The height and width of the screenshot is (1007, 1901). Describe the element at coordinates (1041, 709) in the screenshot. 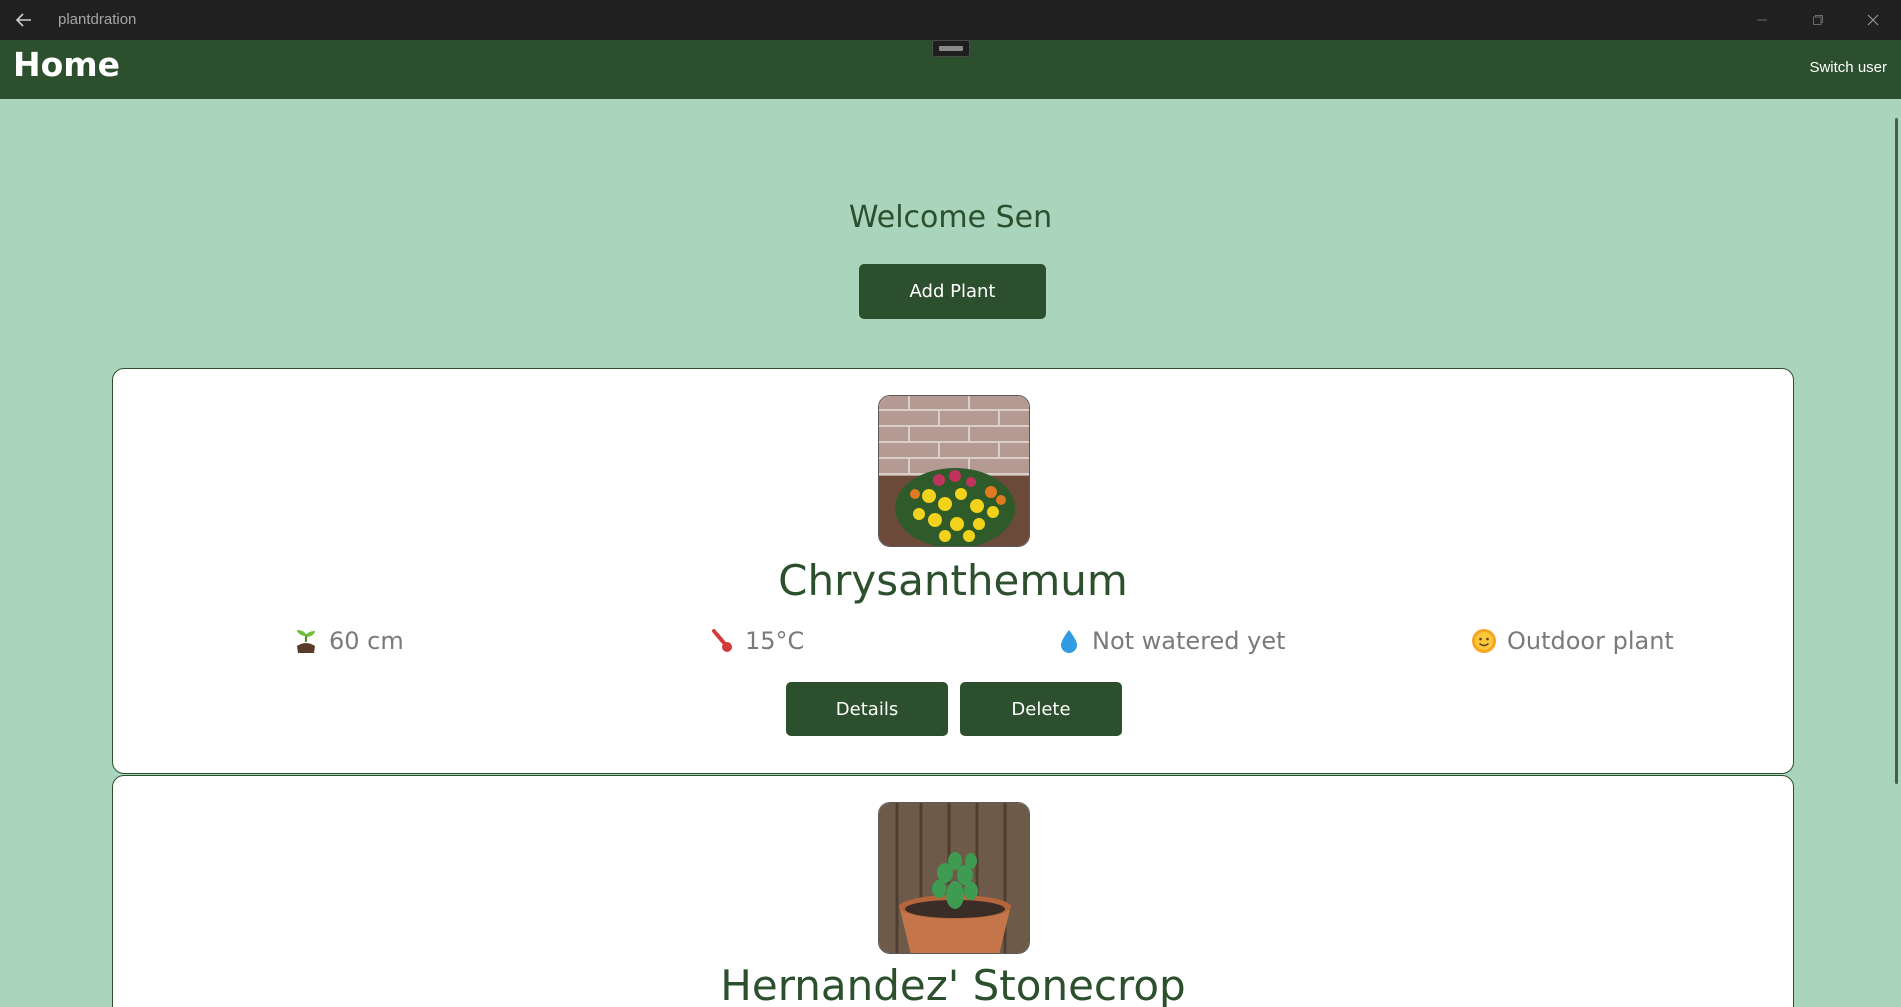

I see `delete-button: Delete` at that location.